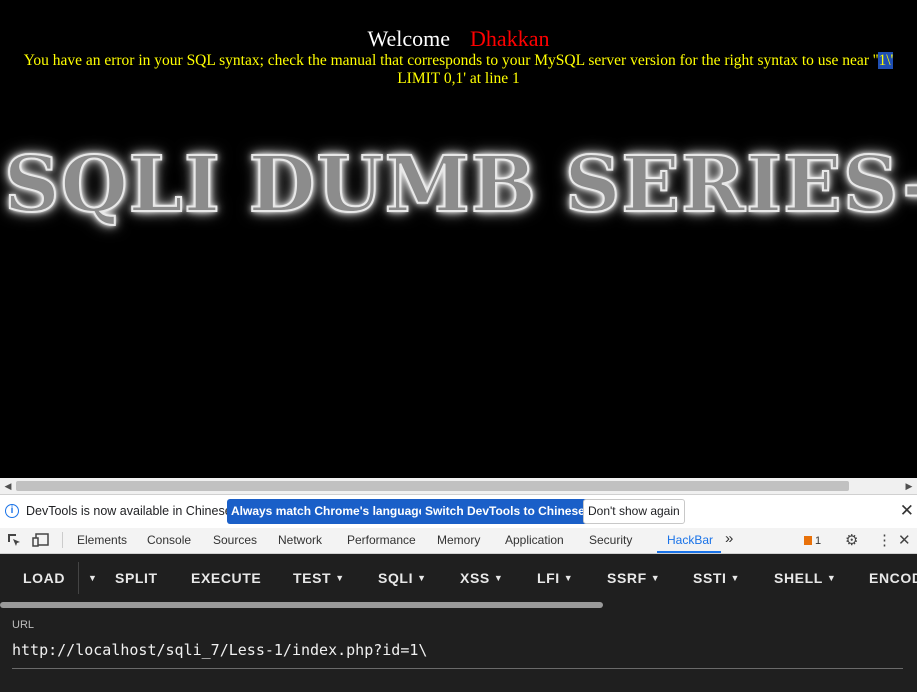  I want to click on page-horizontal-scrollbar: ◀ ▶, so click(458, 486).